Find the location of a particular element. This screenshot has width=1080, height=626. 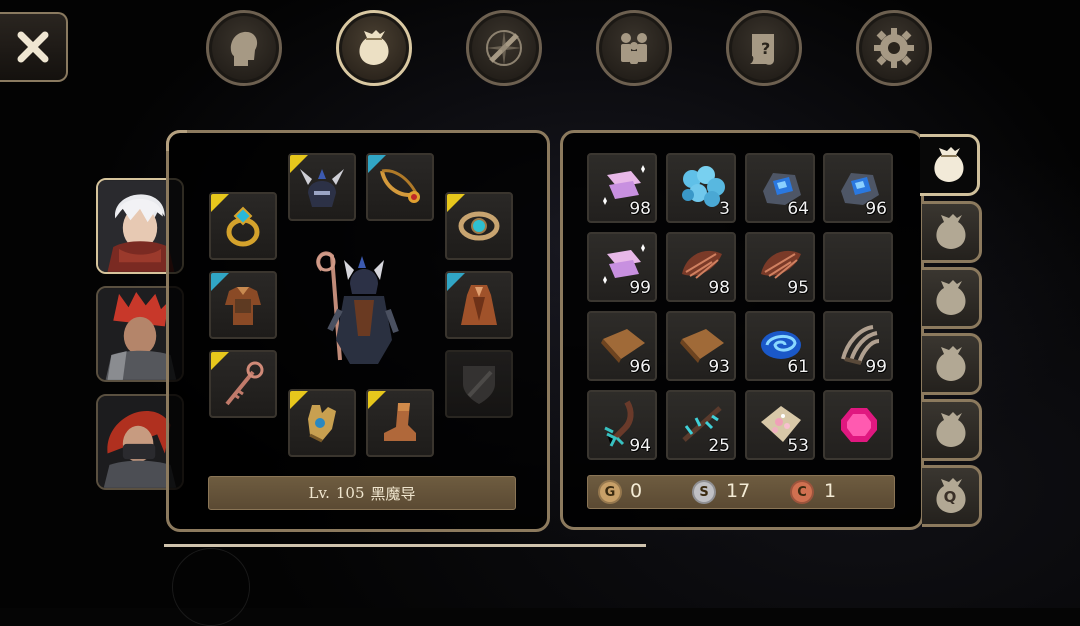

item-quantity: 95 is located at coordinates (798, 288).